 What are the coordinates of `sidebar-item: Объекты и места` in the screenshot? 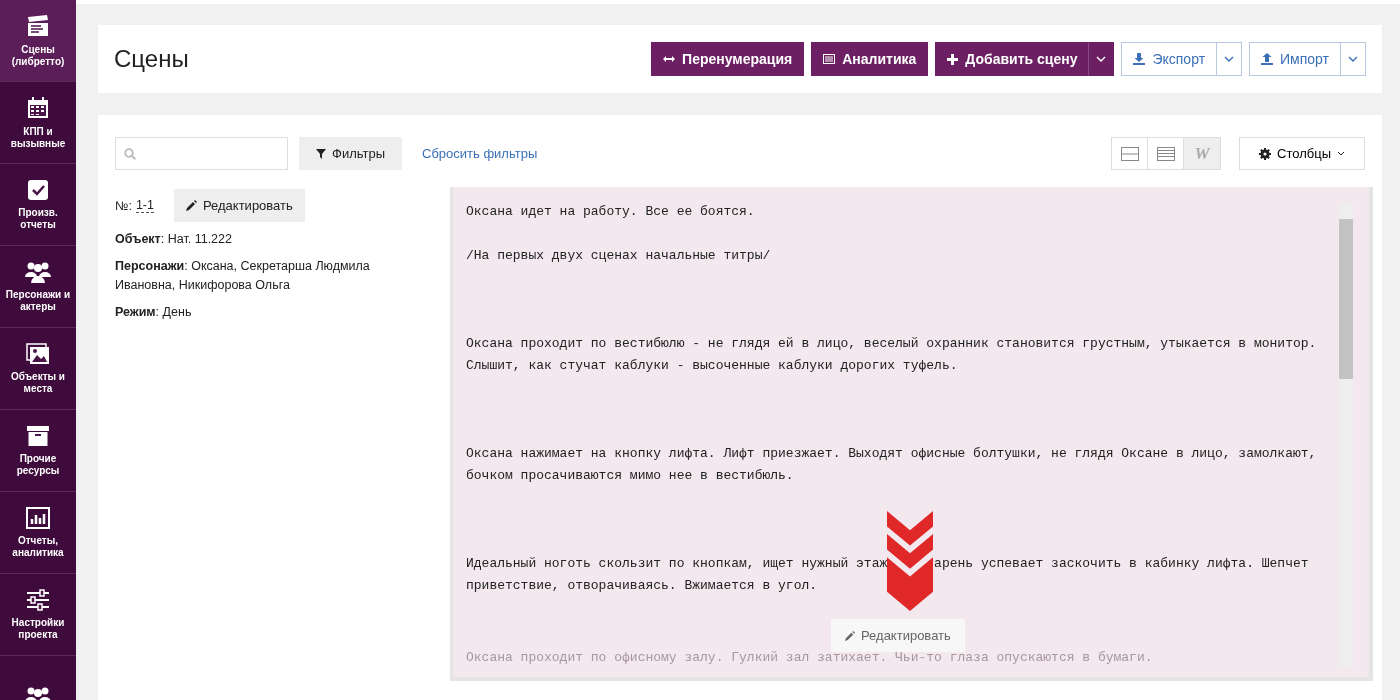 It's located at (38, 369).